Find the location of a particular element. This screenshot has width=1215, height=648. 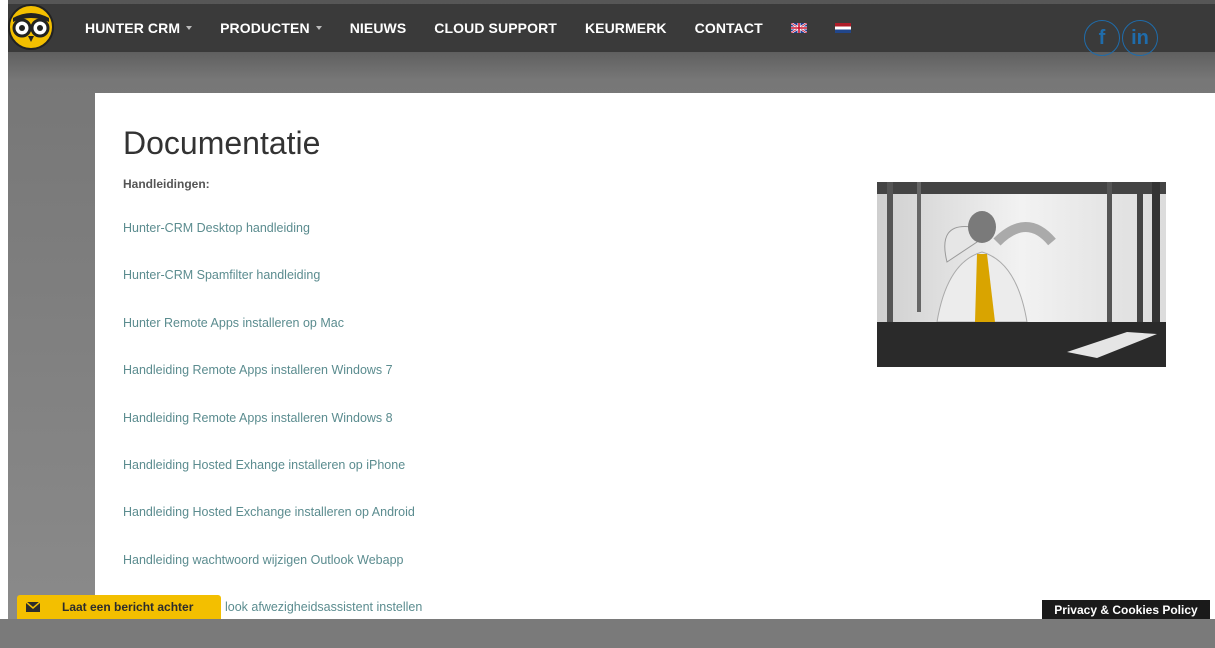

nav-label: CLOUD SUPPORT is located at coordinates (495, 28).